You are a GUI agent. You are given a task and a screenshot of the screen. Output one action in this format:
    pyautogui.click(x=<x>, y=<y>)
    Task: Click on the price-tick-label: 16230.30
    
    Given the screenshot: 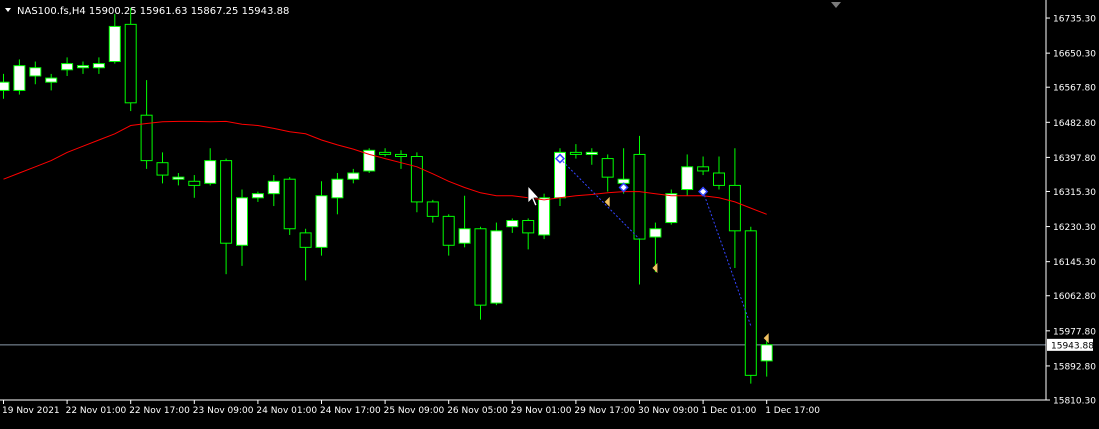 What is the action you would take?
    pyautogui.click(x=1074, y=228)
    